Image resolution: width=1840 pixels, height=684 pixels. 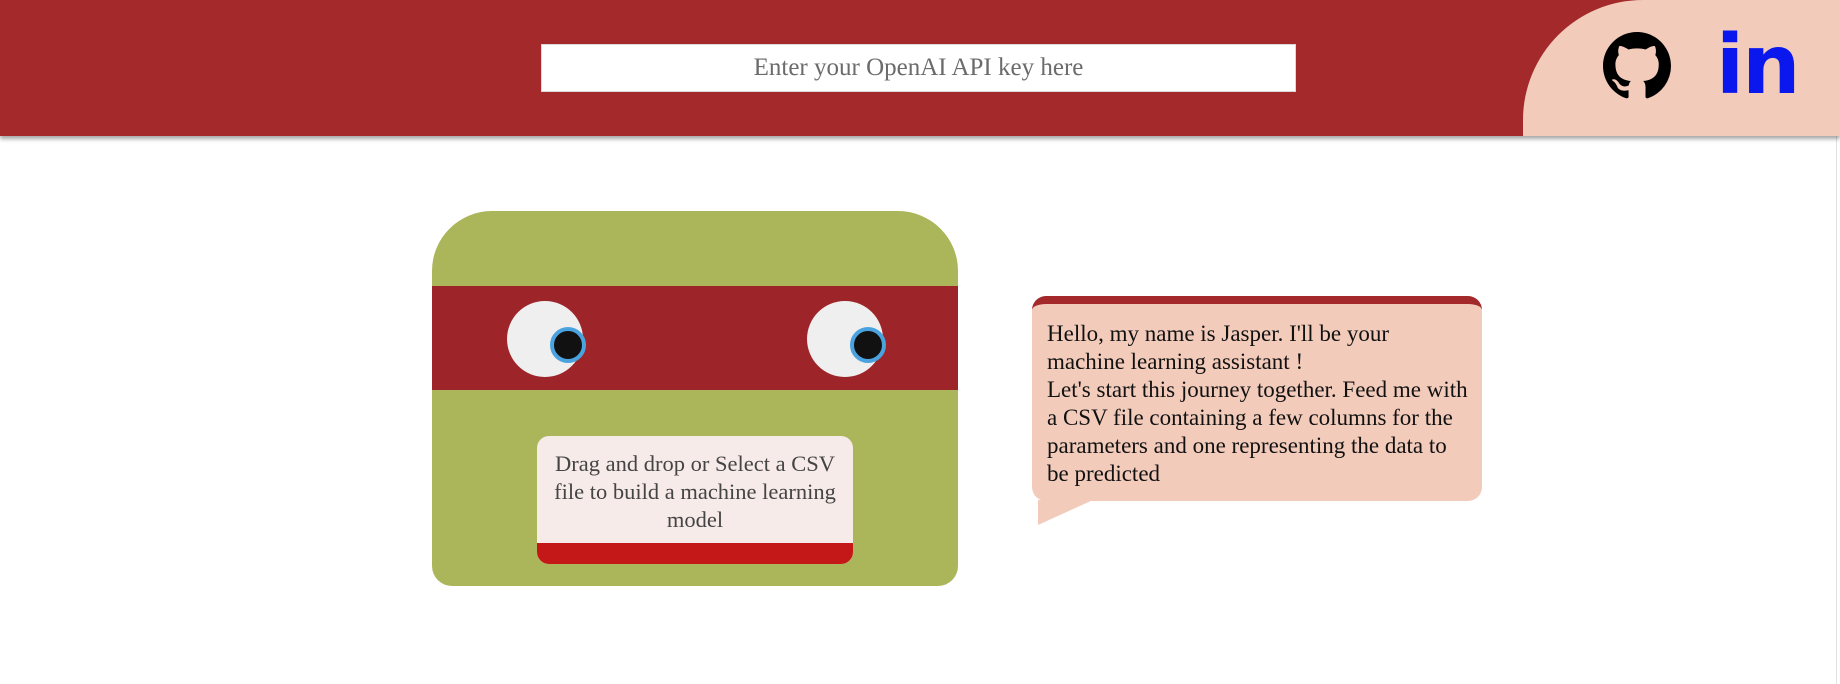 I want to click on robot-mouth, so click(x=695, y=553).